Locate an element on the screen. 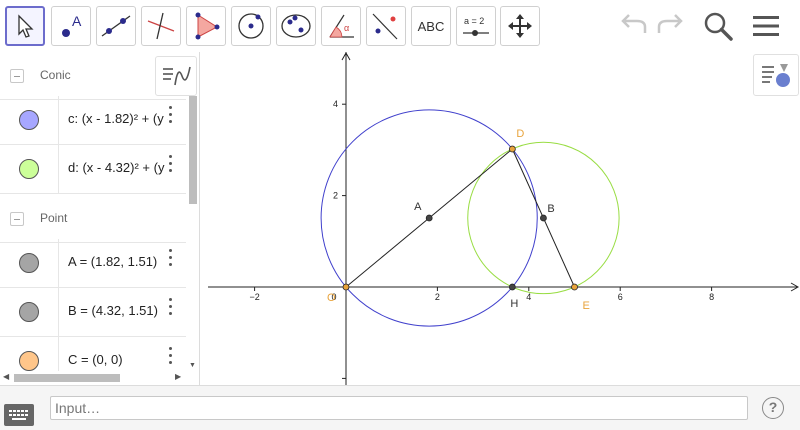  reflect-icon is located at coordinates (385, 26).